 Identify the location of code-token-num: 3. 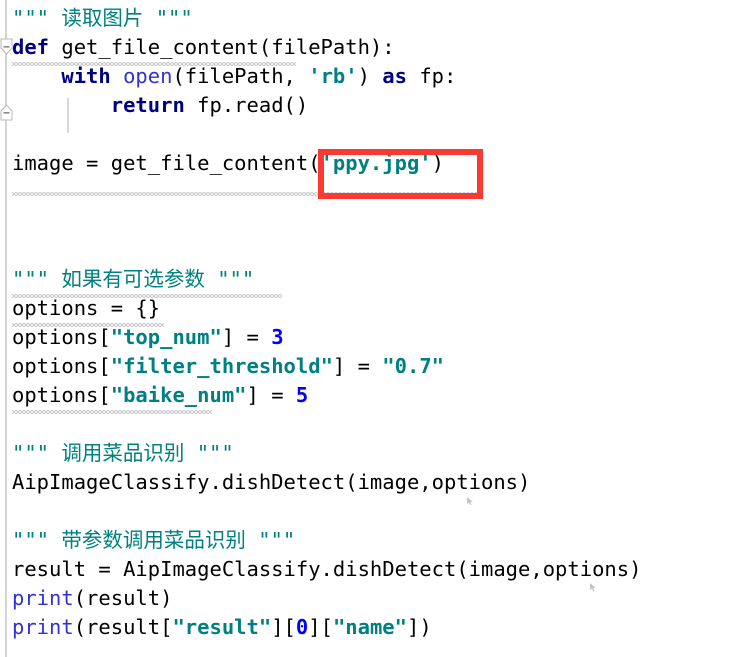
(277, 337).